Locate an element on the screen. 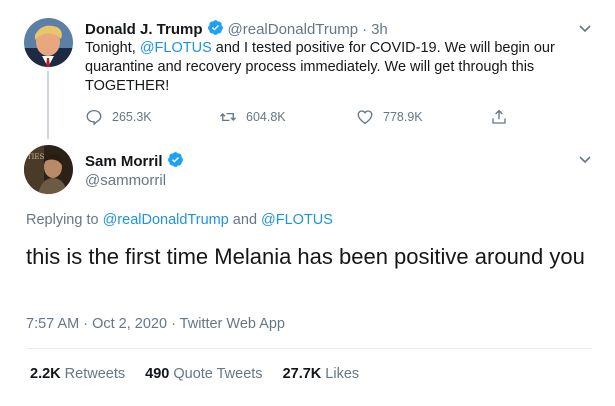  replying-mention-flotus: @FLOTUS is located at coordinates (297, 220).